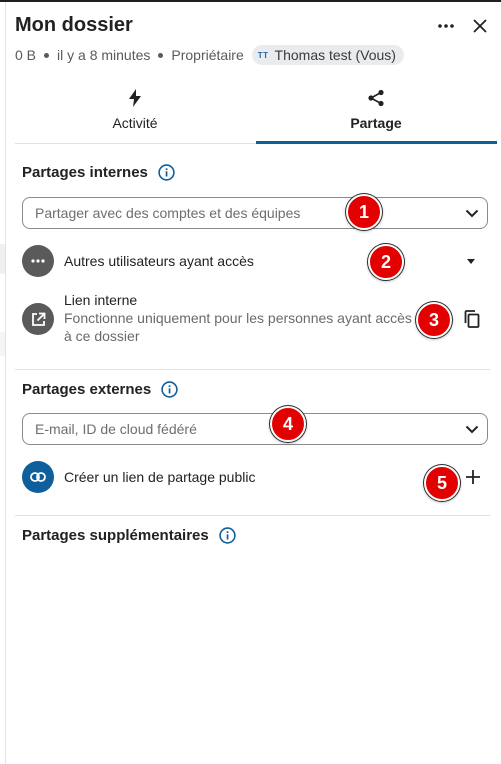 The height and width of the screenshot is (764, 501). I want to click on external-share-search-dropdown, so click(472, 429).